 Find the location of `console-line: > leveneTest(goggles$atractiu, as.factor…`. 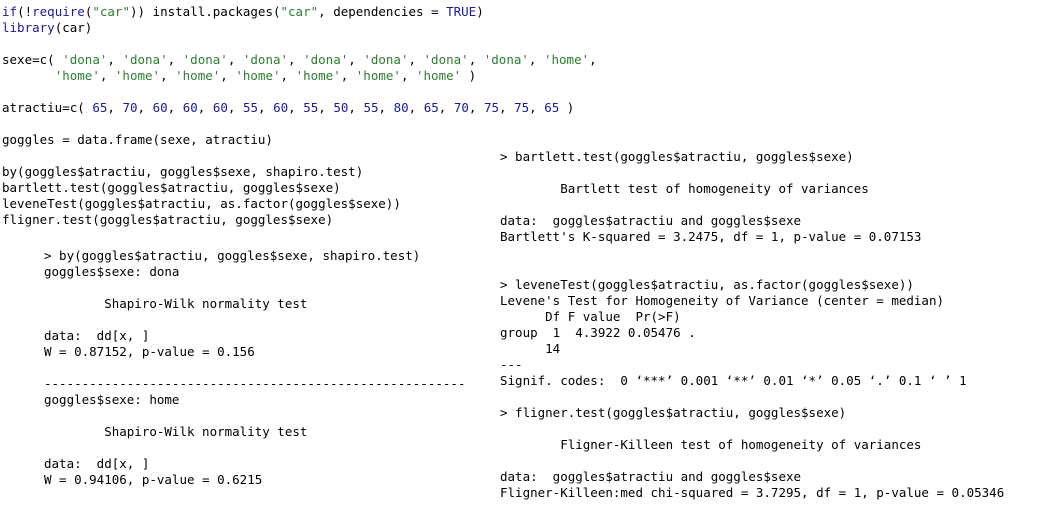

console-line: > leveneTest(goggles$atractiu, as.factor… is located at coordinates (707, 284).